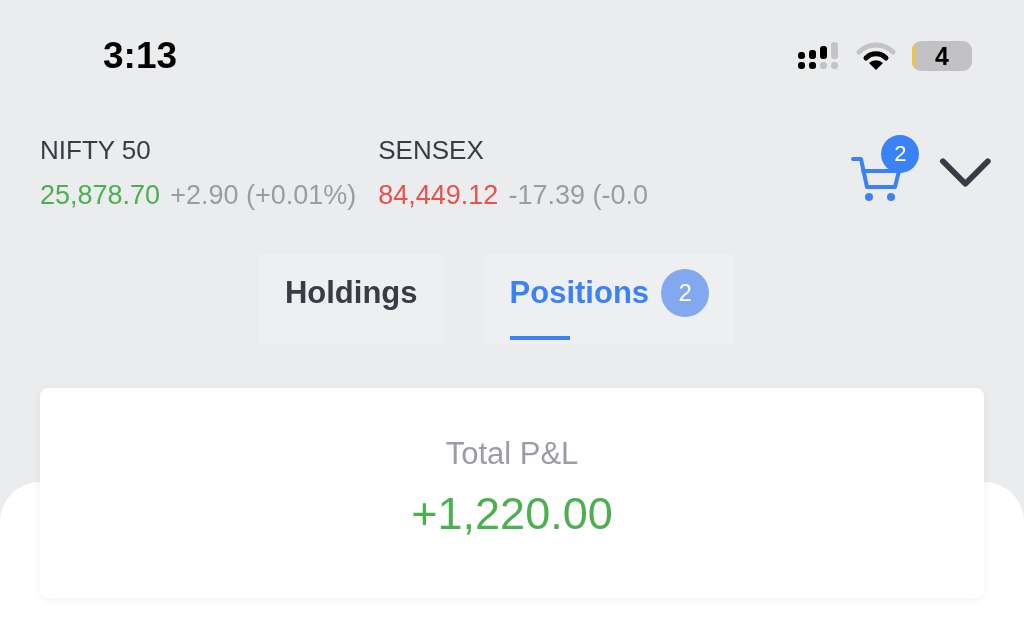  What do you see at coordinates (431, 150) in the screenshot?
I see `index-name: SENSEX` at bounding box center [431, 150].